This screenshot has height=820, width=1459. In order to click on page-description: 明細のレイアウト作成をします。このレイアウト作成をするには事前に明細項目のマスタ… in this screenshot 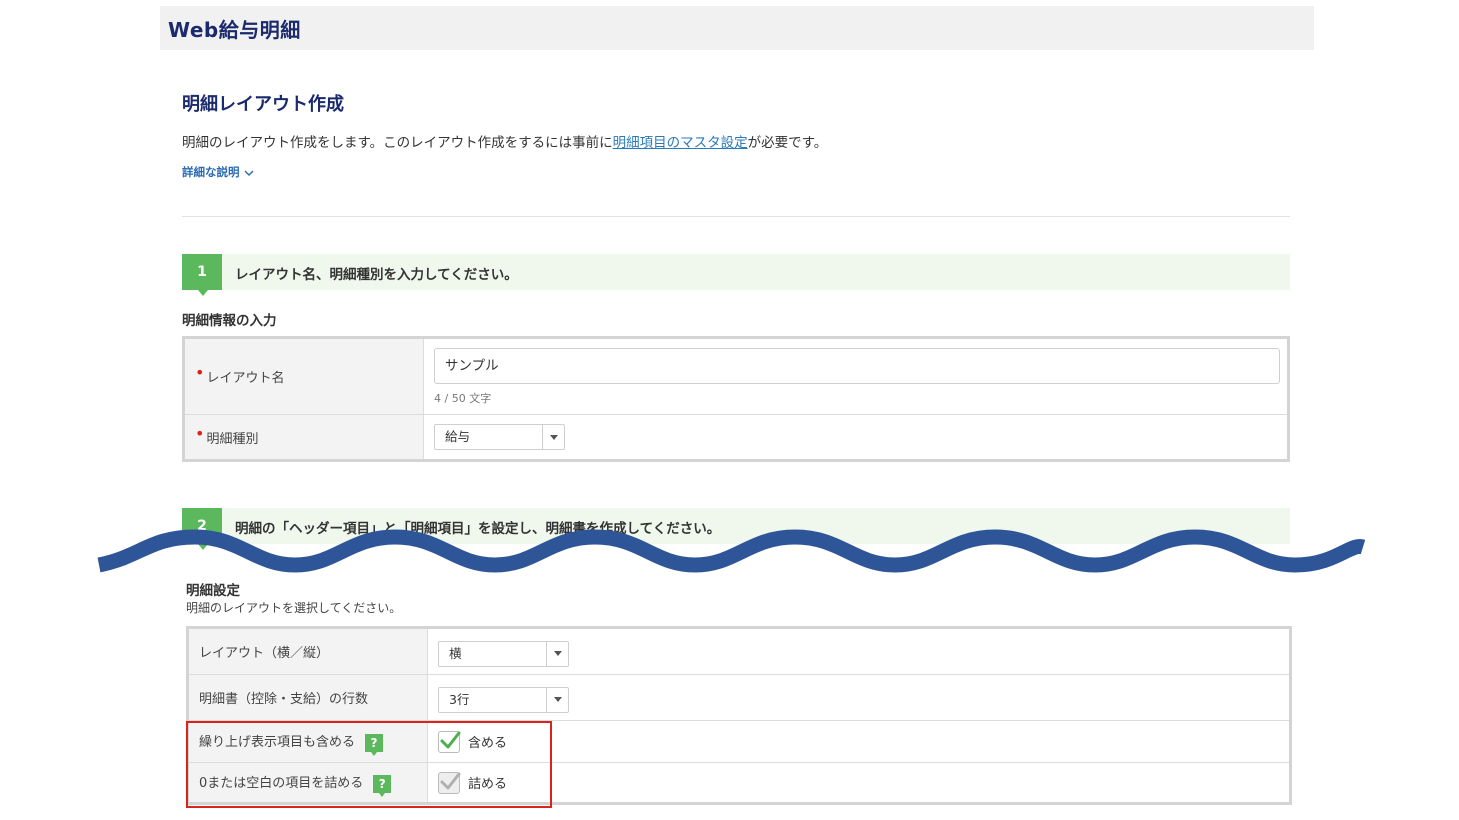, I will do `click(504, 141)`.